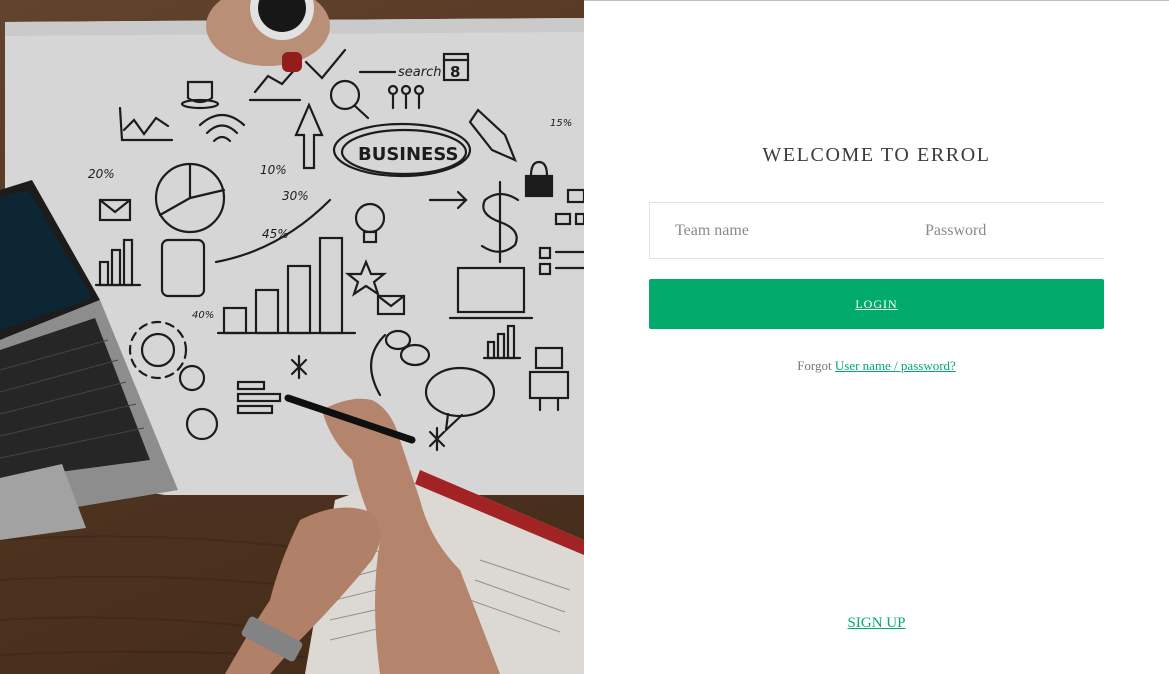  Describe the element at coordinates (876, 155) in the screenshot. I see `welcome-title: WELCOME TO ERROL` at that location.